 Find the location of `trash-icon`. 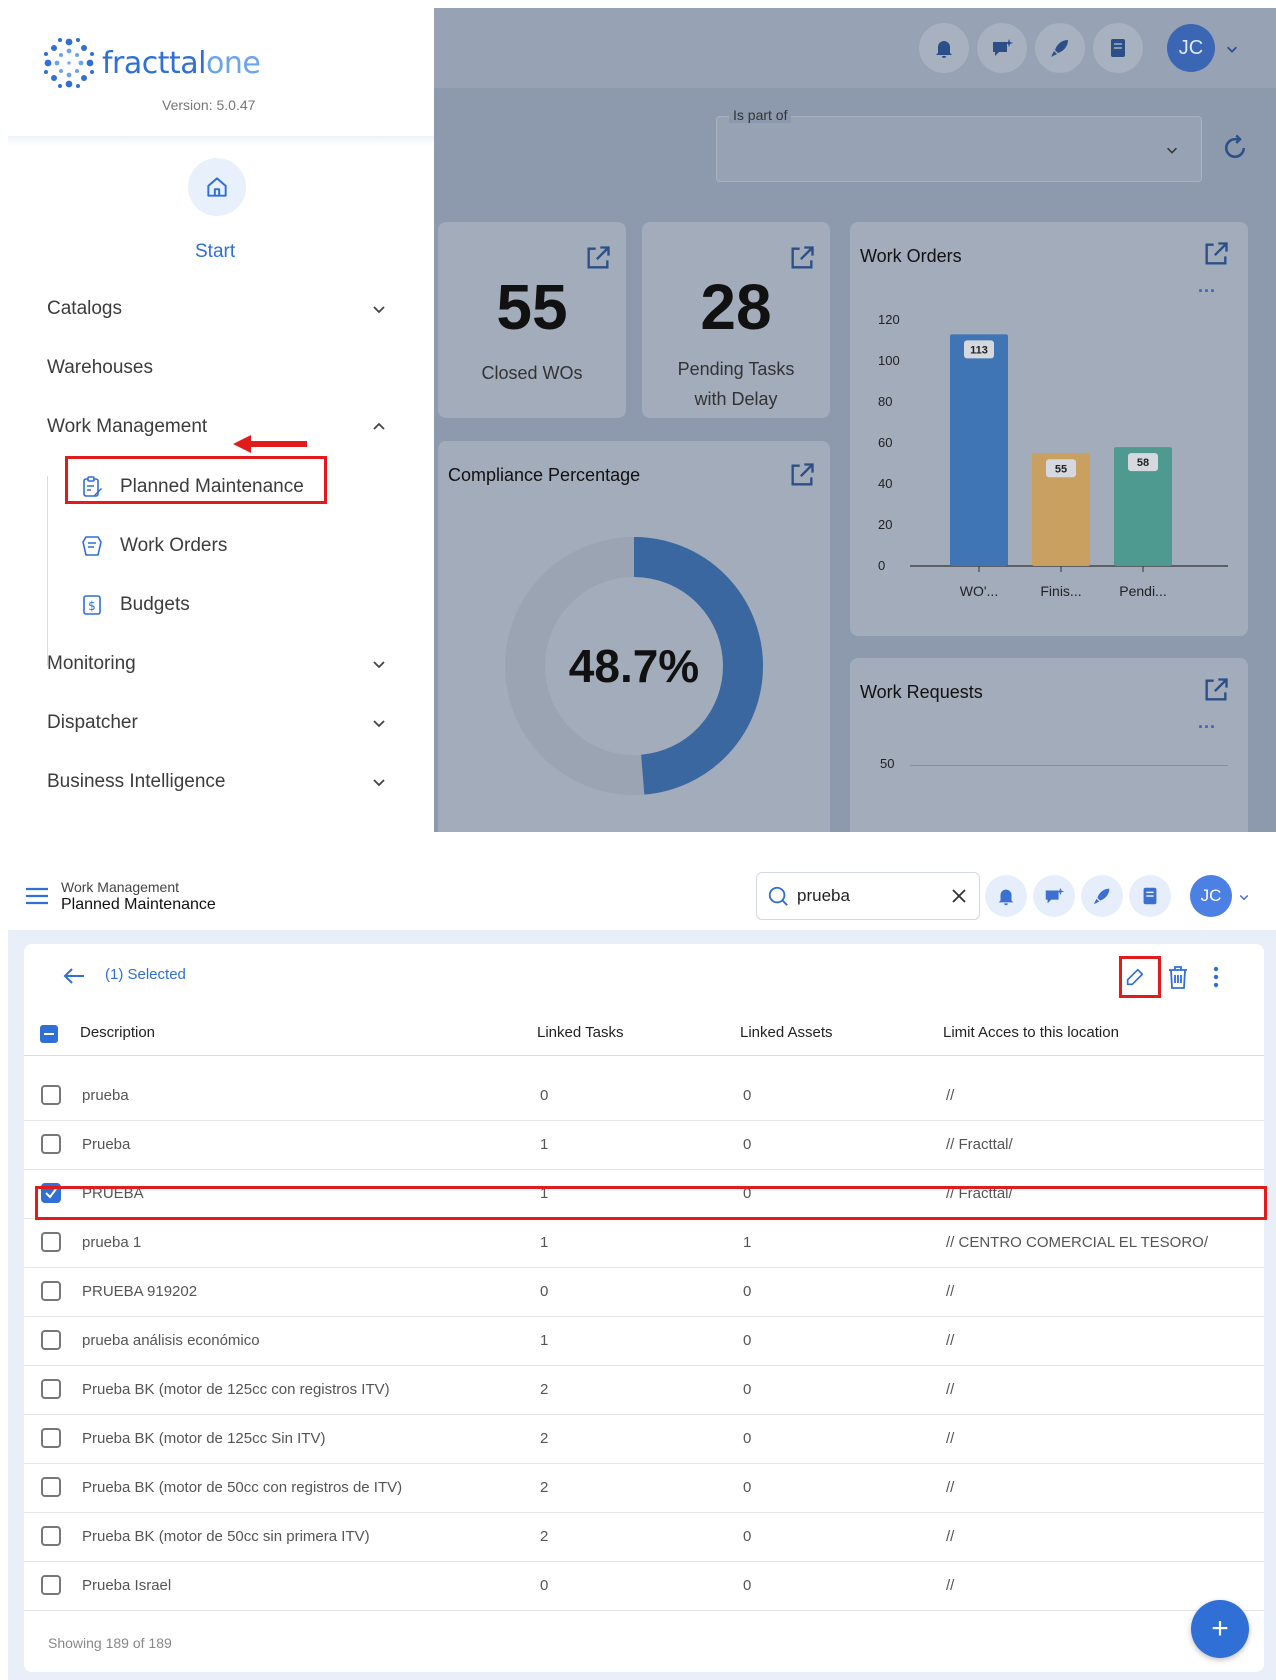

trash-icon is located at coordinates (1178, 977).